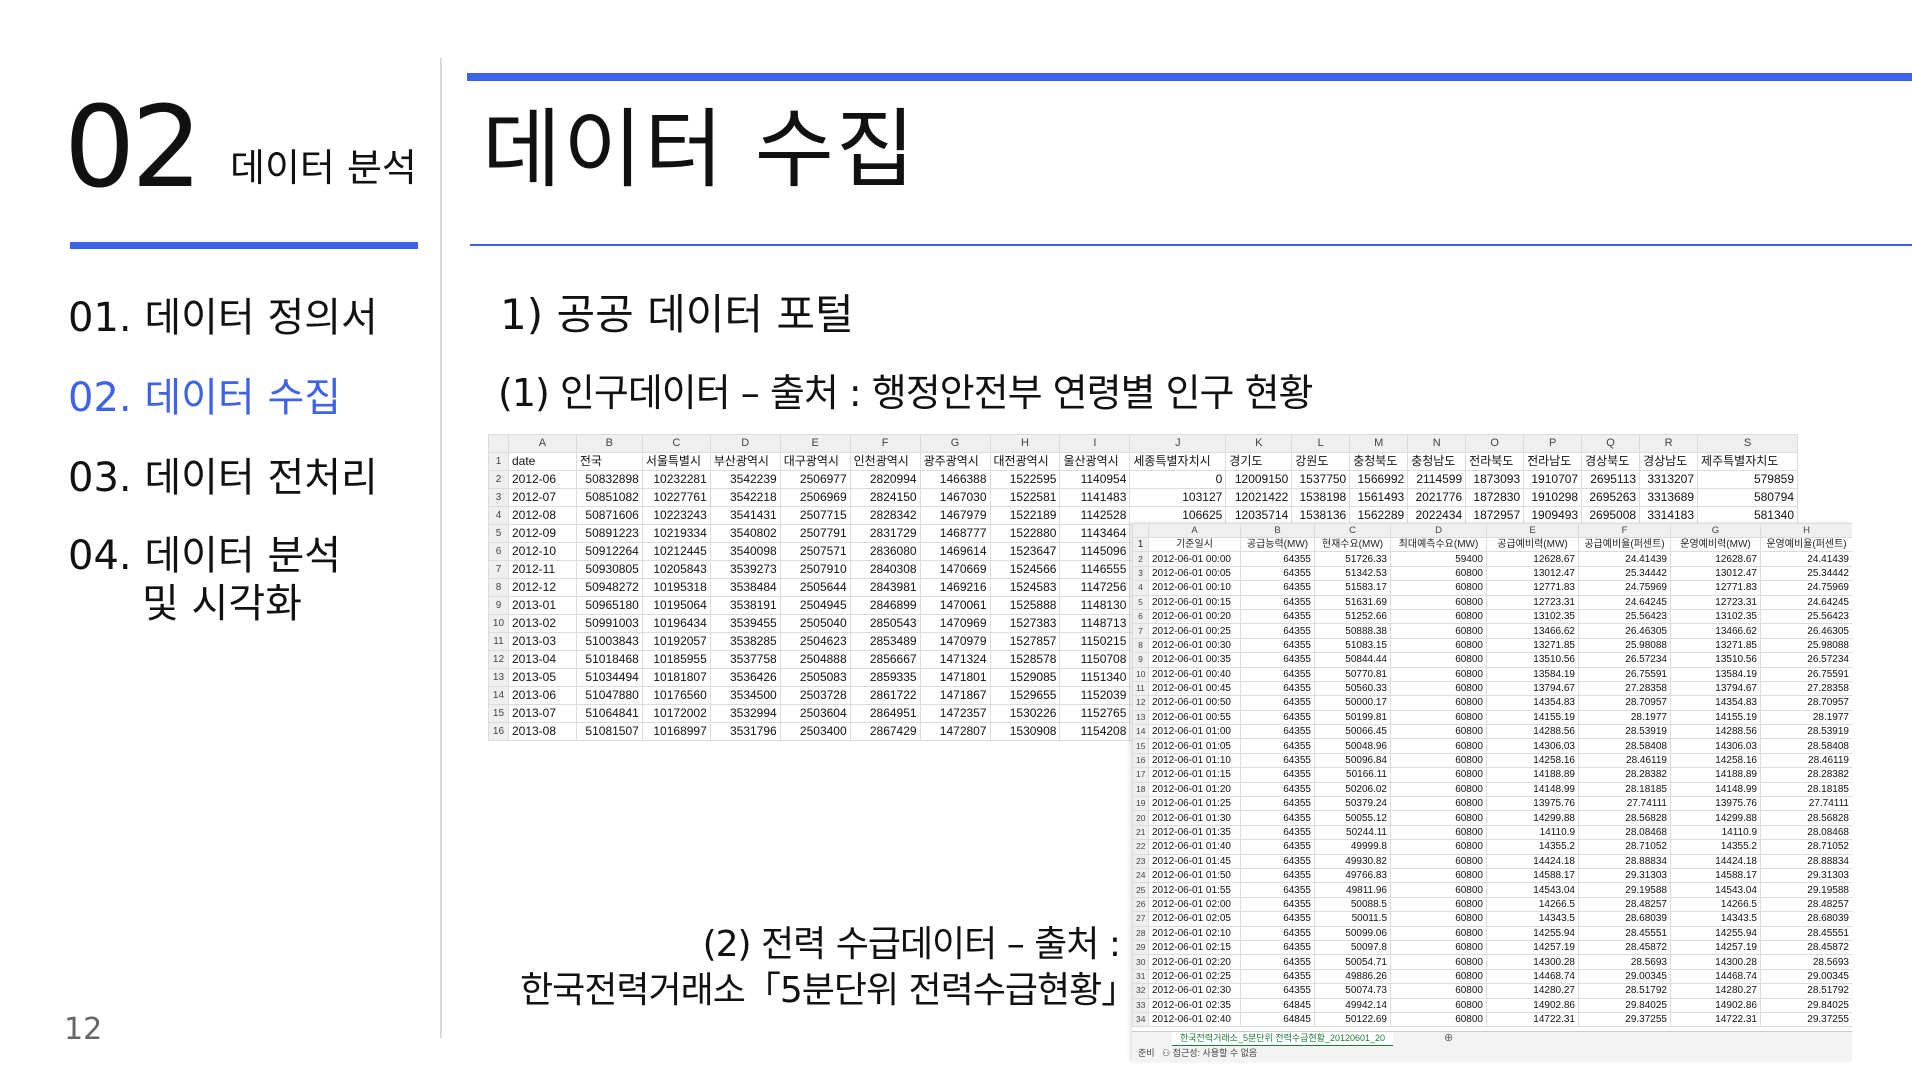  I want to click on table-cell: 2012-06-01 00:25, so click(1194, 631).